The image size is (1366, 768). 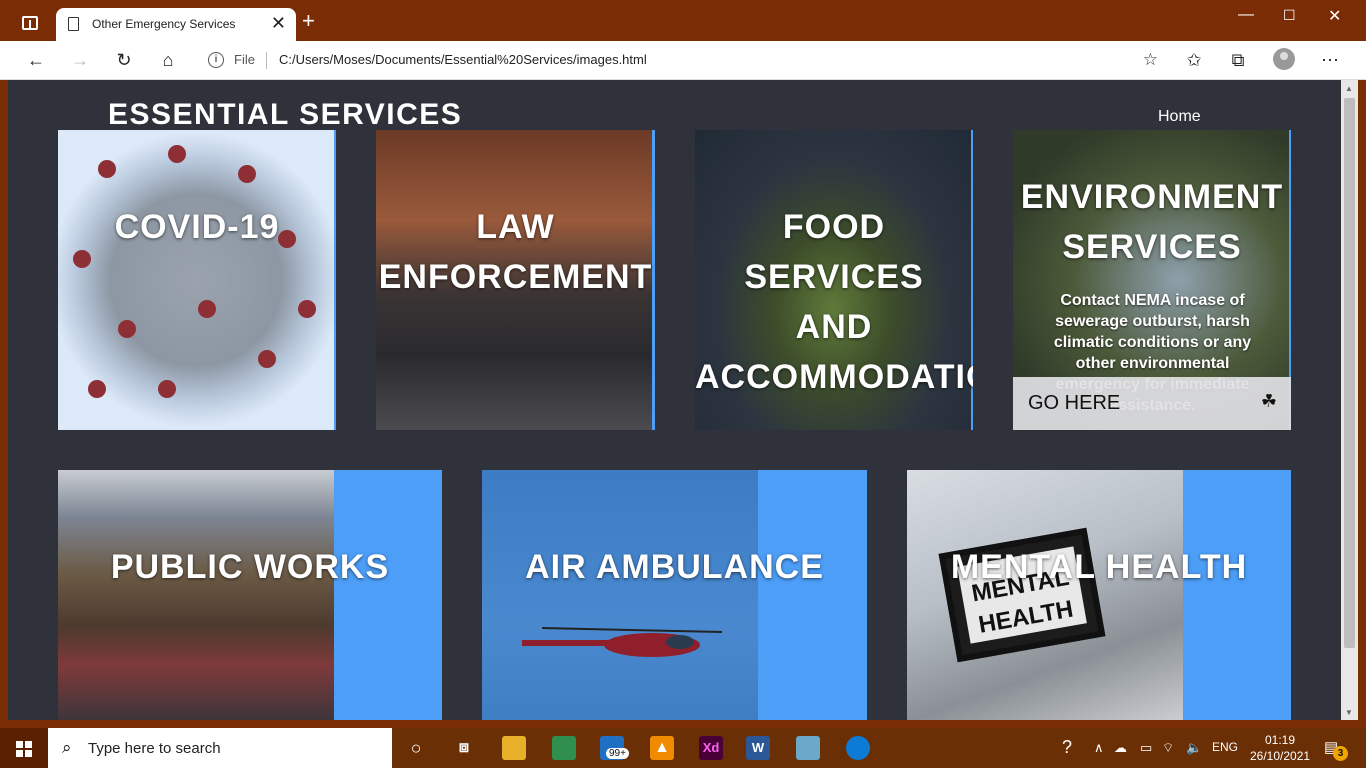 What do you see at coordinates (1074, 403) in the screenshot?
I see `go-here-label: GO HERE` at bounding box center [1074, 403].